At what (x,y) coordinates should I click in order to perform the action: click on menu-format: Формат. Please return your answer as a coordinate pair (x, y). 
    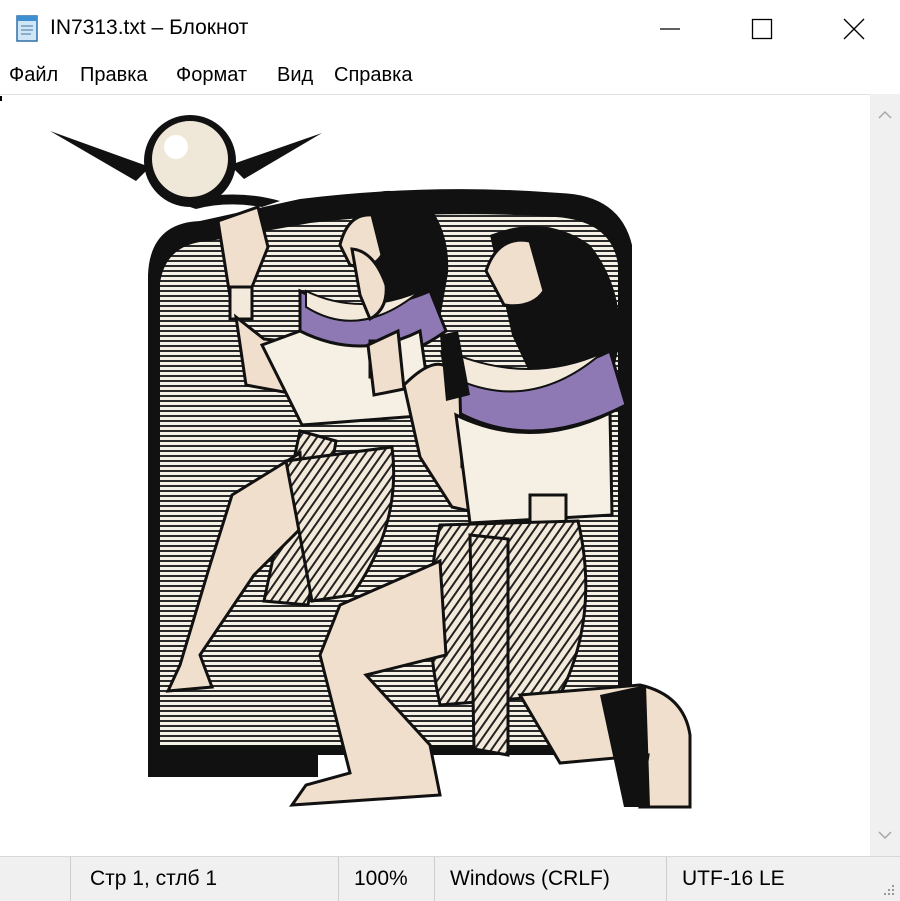
    Looking at the image, I should click on (211, 75).